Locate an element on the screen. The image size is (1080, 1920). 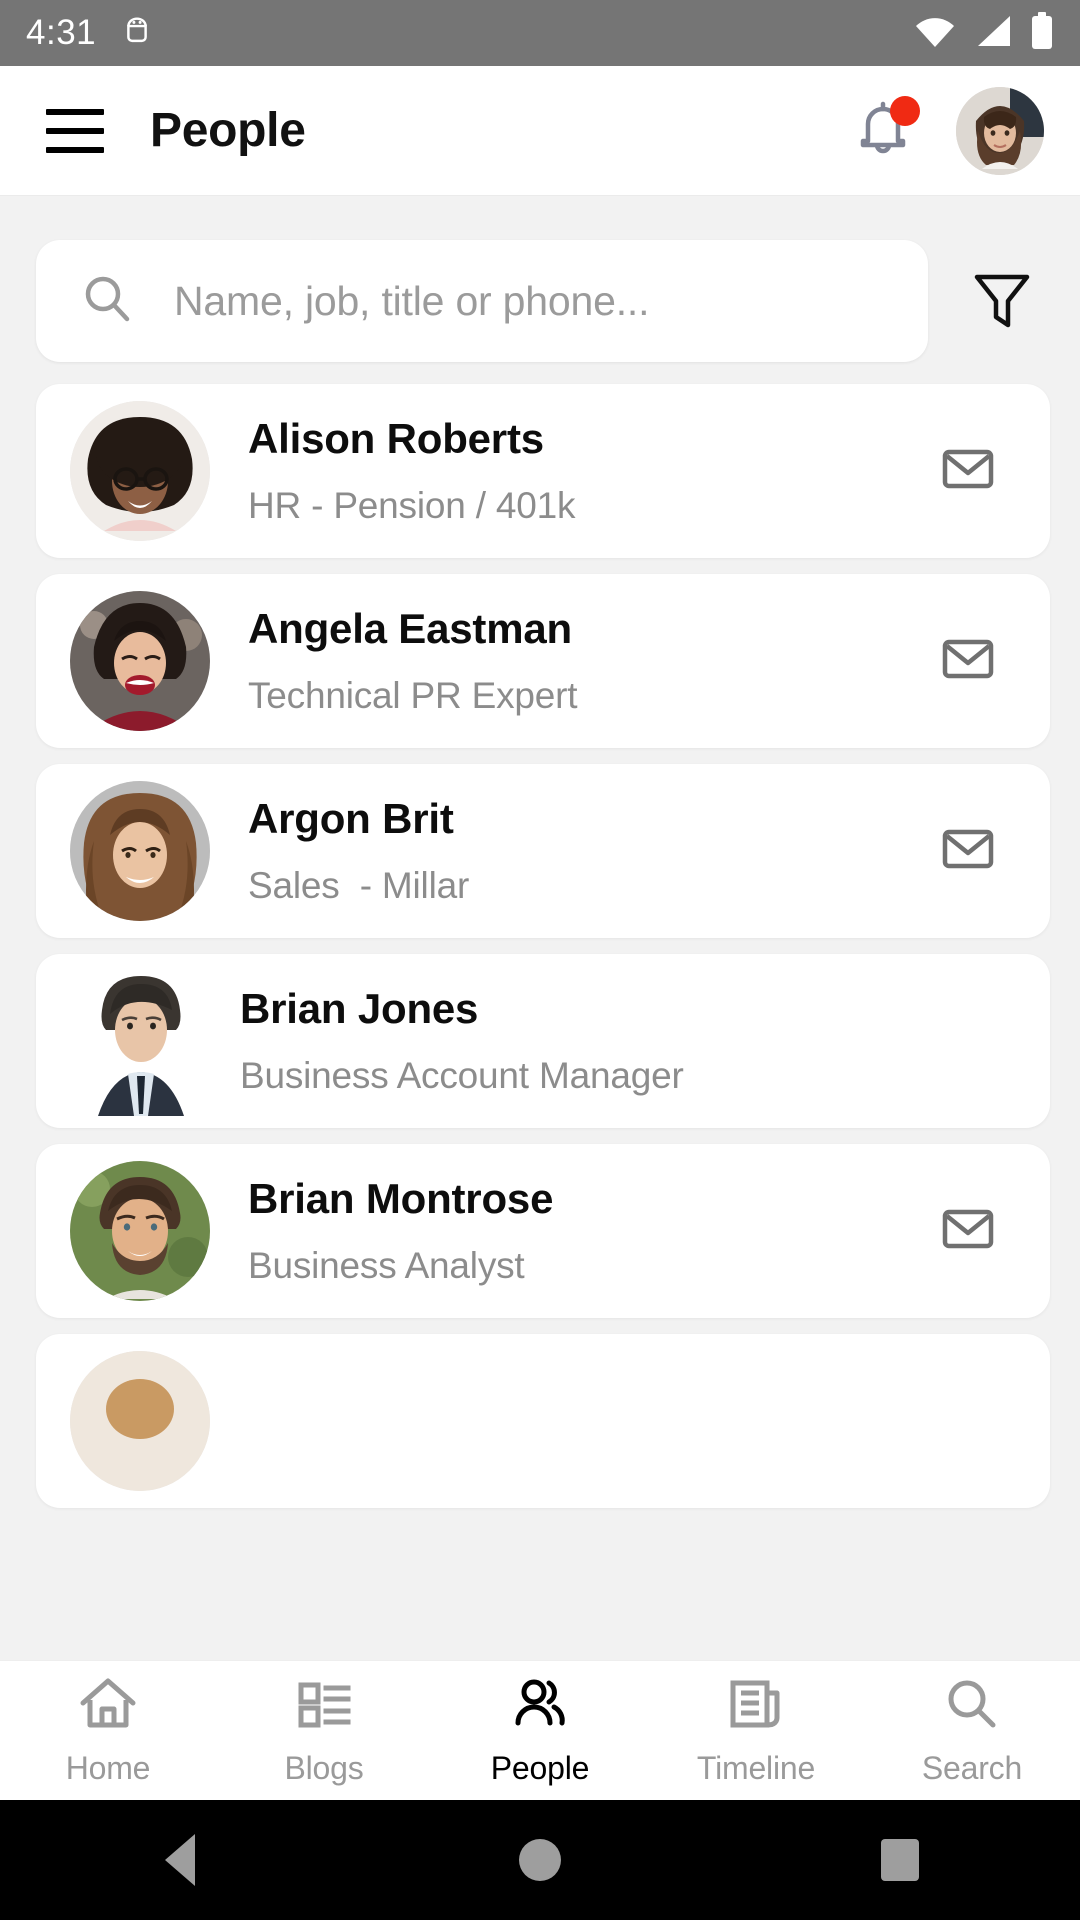
table-row: Brian Jones Business Account Manager is located at coordinates (543, 1041).